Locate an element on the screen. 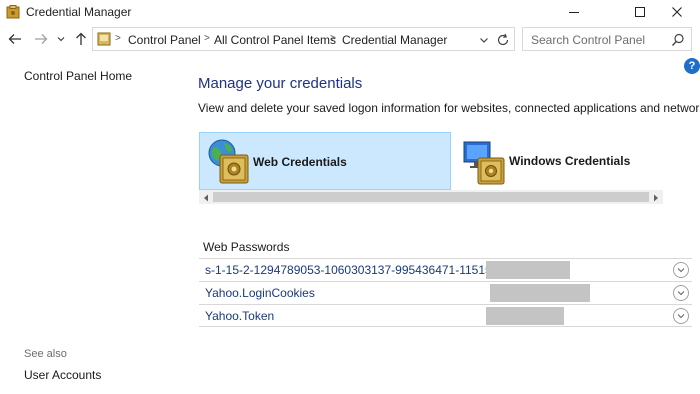 The height and width of the screenshot is (394, 700). title-bar: Credential Manager is located at coordinates (350, 13).